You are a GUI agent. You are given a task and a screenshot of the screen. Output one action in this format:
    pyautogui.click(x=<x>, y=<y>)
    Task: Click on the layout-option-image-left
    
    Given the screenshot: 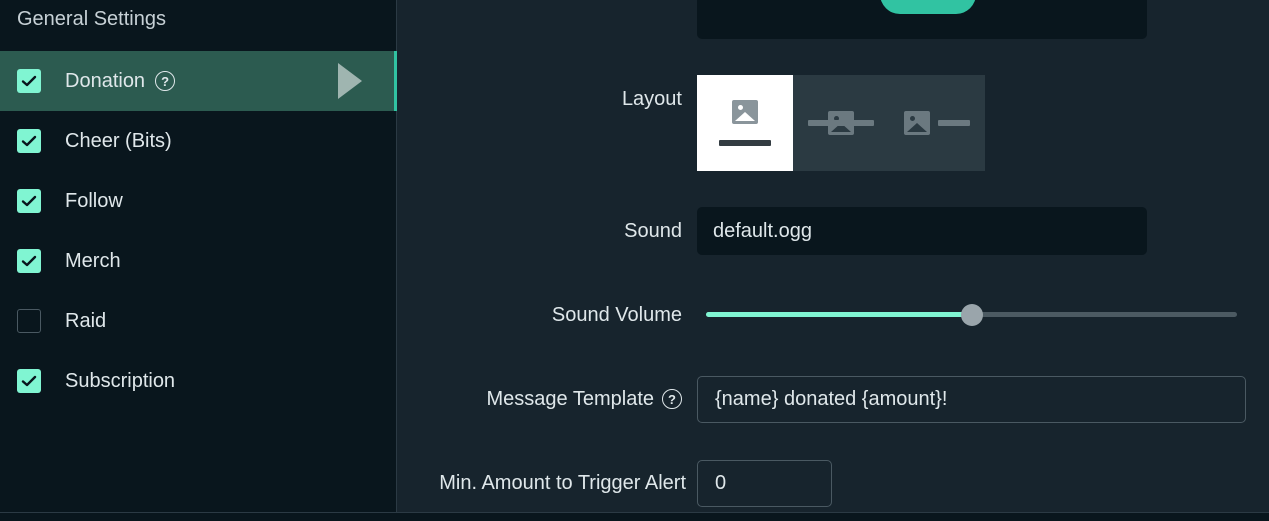 What is the action you would take?
    pyautogui.click(x=937, y=123)
    